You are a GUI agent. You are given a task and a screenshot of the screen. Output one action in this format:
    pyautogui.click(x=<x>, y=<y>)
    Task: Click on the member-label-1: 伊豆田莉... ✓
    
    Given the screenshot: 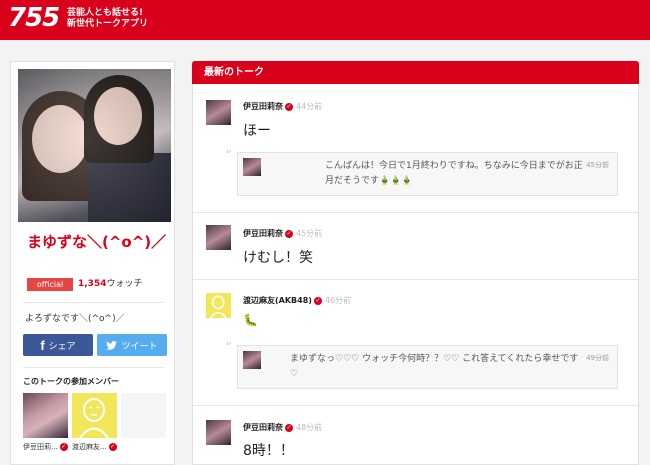 What is the action you would take?
    pyautogui.click(x=45, y=447)
    